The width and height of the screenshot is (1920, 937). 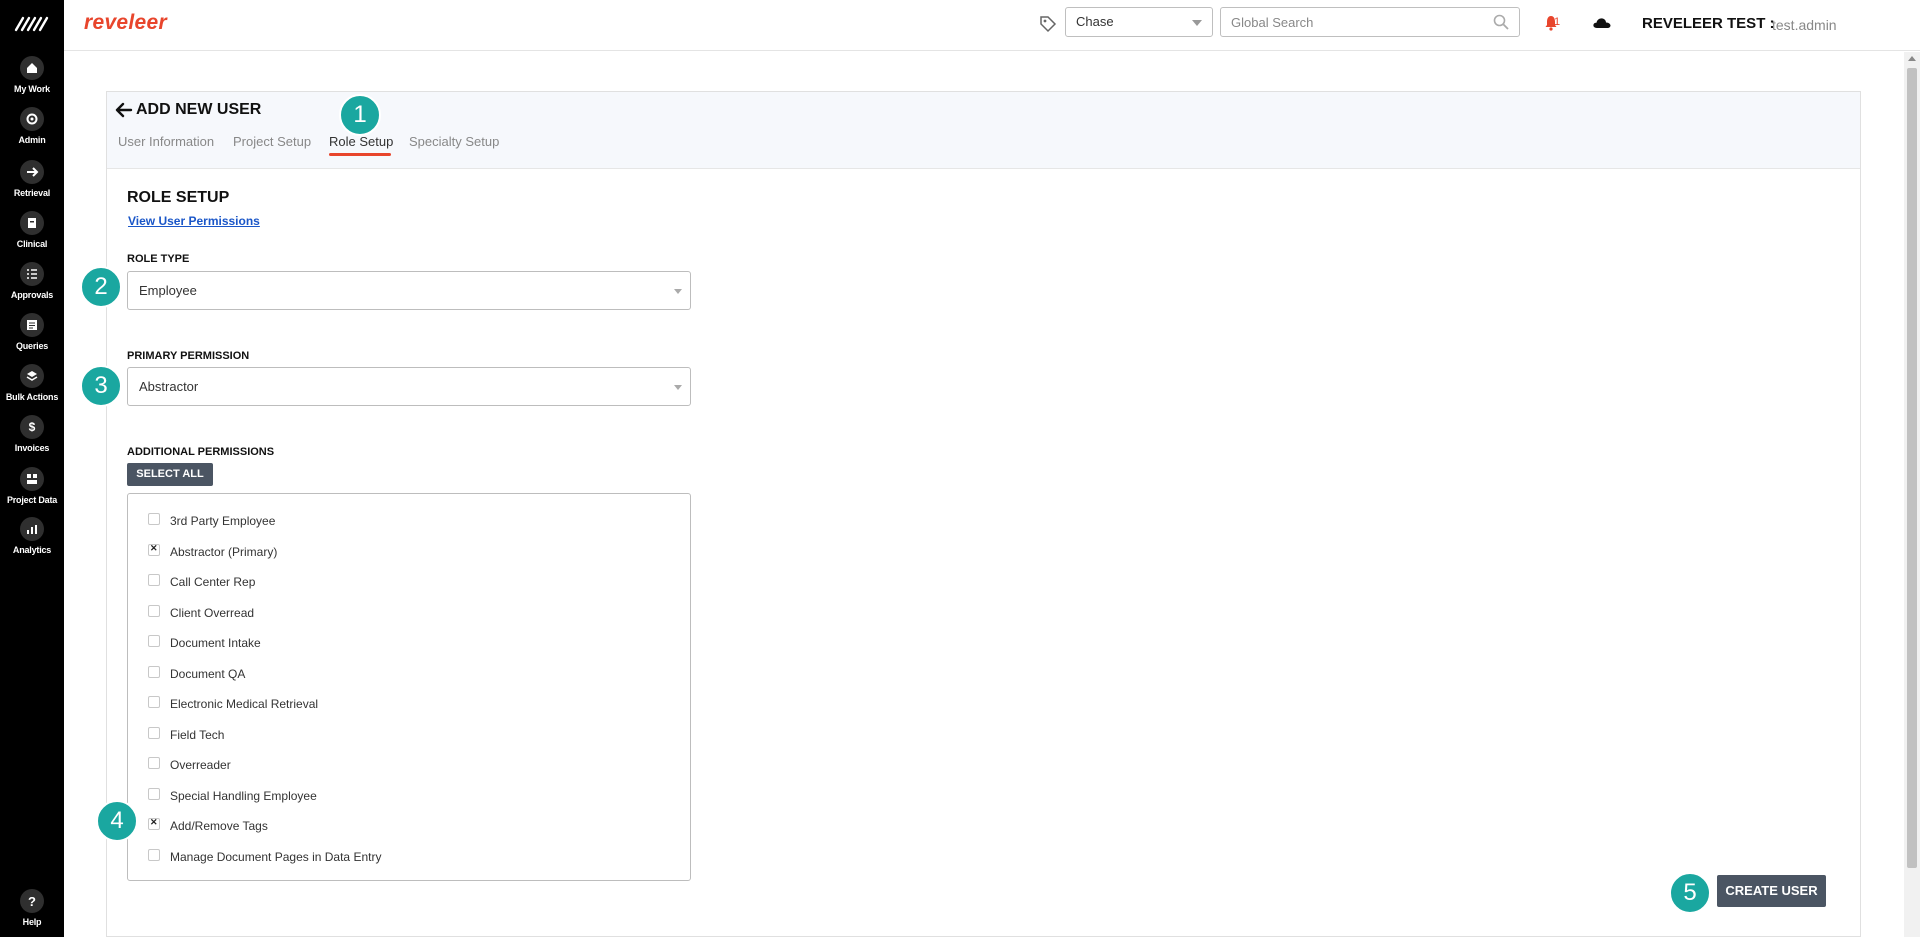 I want to click on callout-5: 5, so click(x=1690, y=893).